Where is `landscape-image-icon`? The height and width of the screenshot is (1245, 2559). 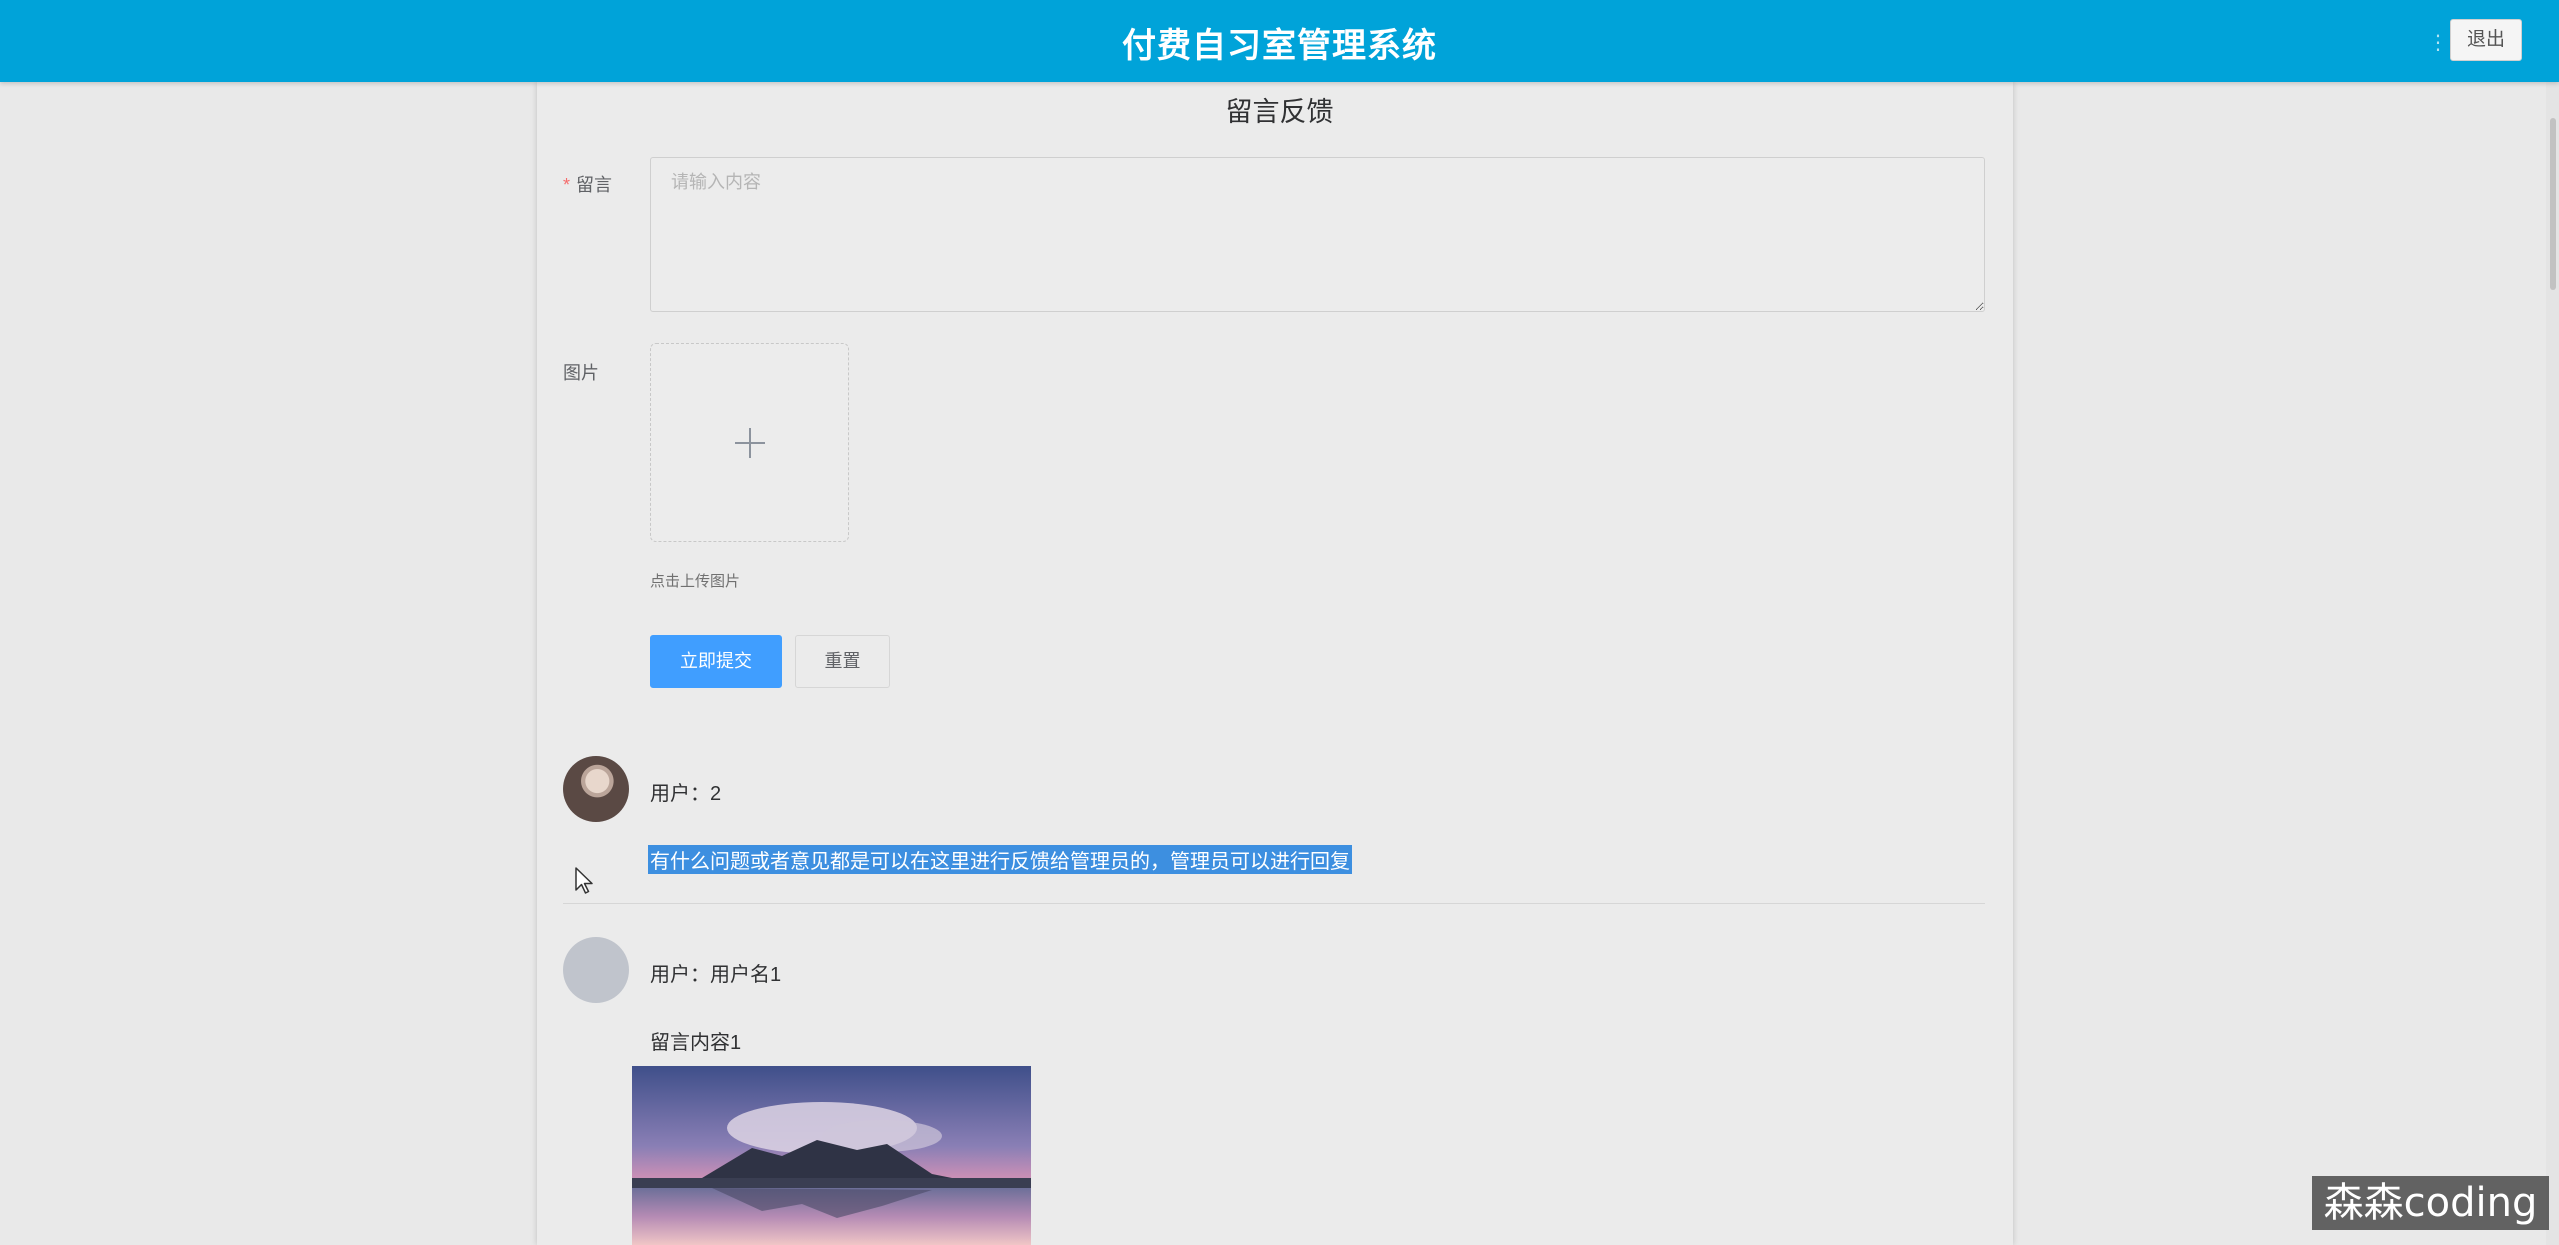 landscape-image-icon is located at coordinates (831, 1155).